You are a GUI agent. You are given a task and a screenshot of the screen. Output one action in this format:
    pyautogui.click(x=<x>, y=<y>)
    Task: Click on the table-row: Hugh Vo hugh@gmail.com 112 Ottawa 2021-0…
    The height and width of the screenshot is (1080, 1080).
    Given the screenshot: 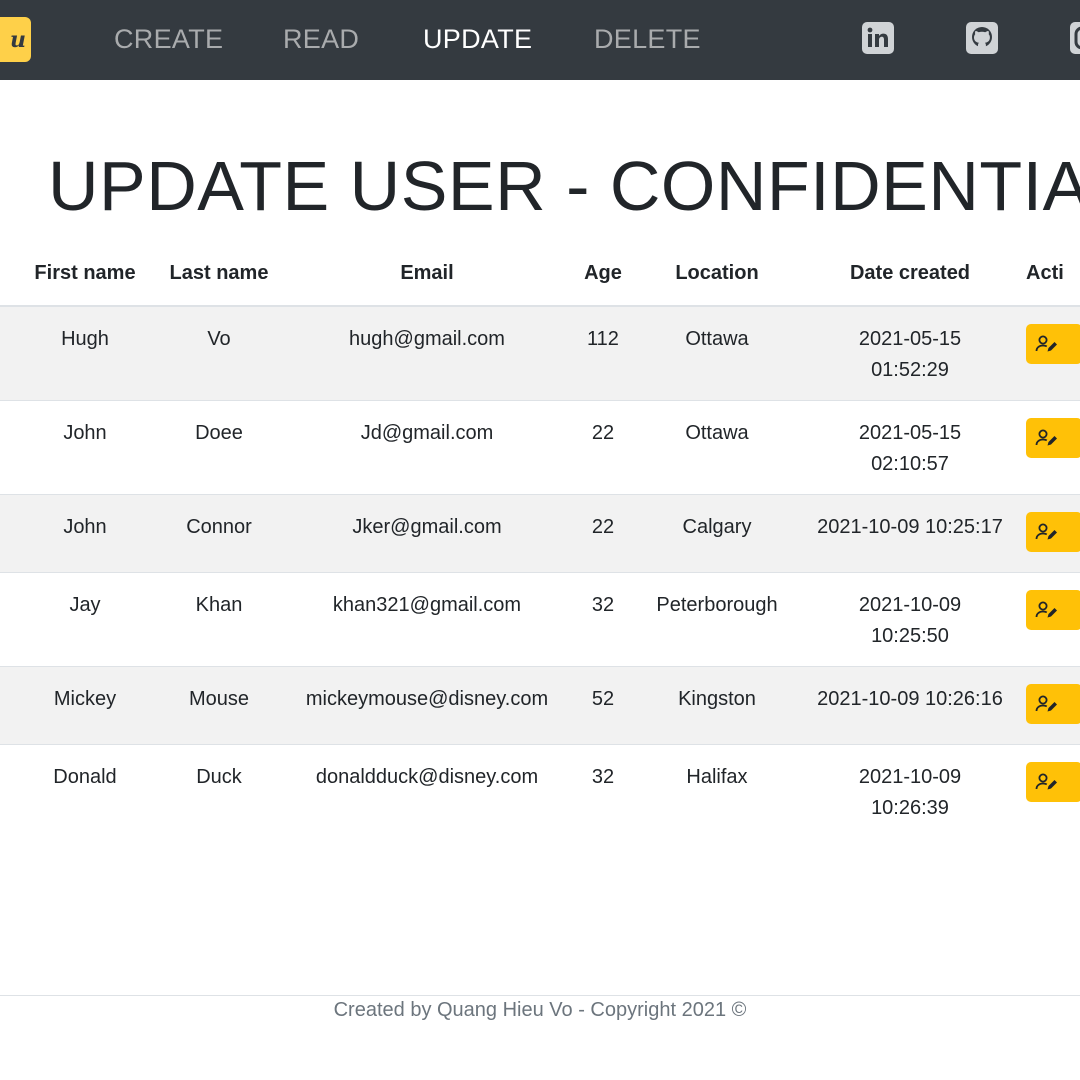 What is the action you would take?
    pyautogui.click(x=540, y=353)
    